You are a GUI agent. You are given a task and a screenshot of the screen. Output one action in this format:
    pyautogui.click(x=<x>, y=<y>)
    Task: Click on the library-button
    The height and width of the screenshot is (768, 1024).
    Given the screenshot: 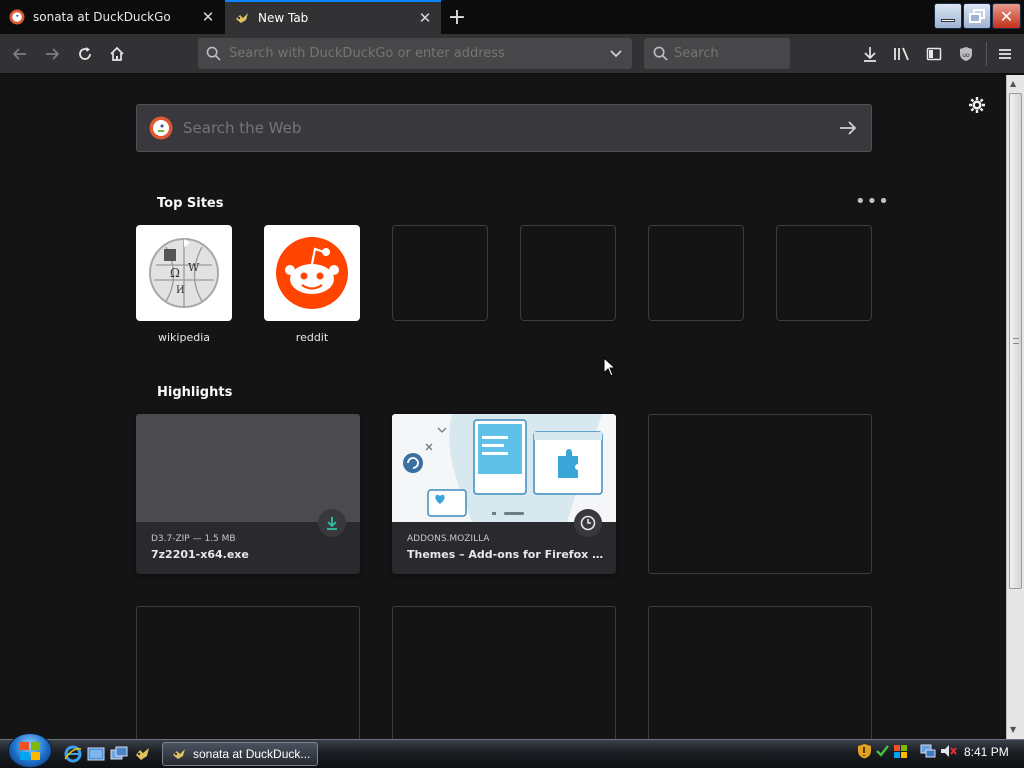 What is the action you would take?
    pyautogui.click(x=902, y=54)
    